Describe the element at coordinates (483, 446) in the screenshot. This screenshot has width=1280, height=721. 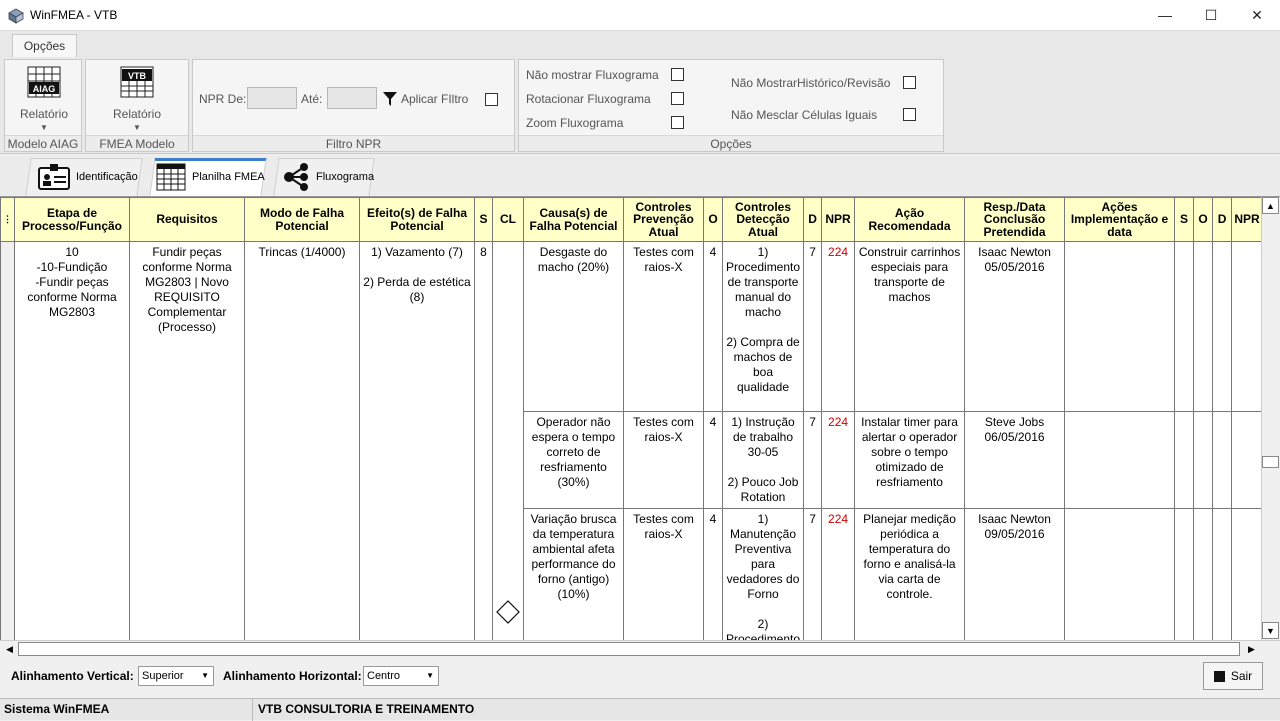
I see `cell-severidade: 8` at that location.